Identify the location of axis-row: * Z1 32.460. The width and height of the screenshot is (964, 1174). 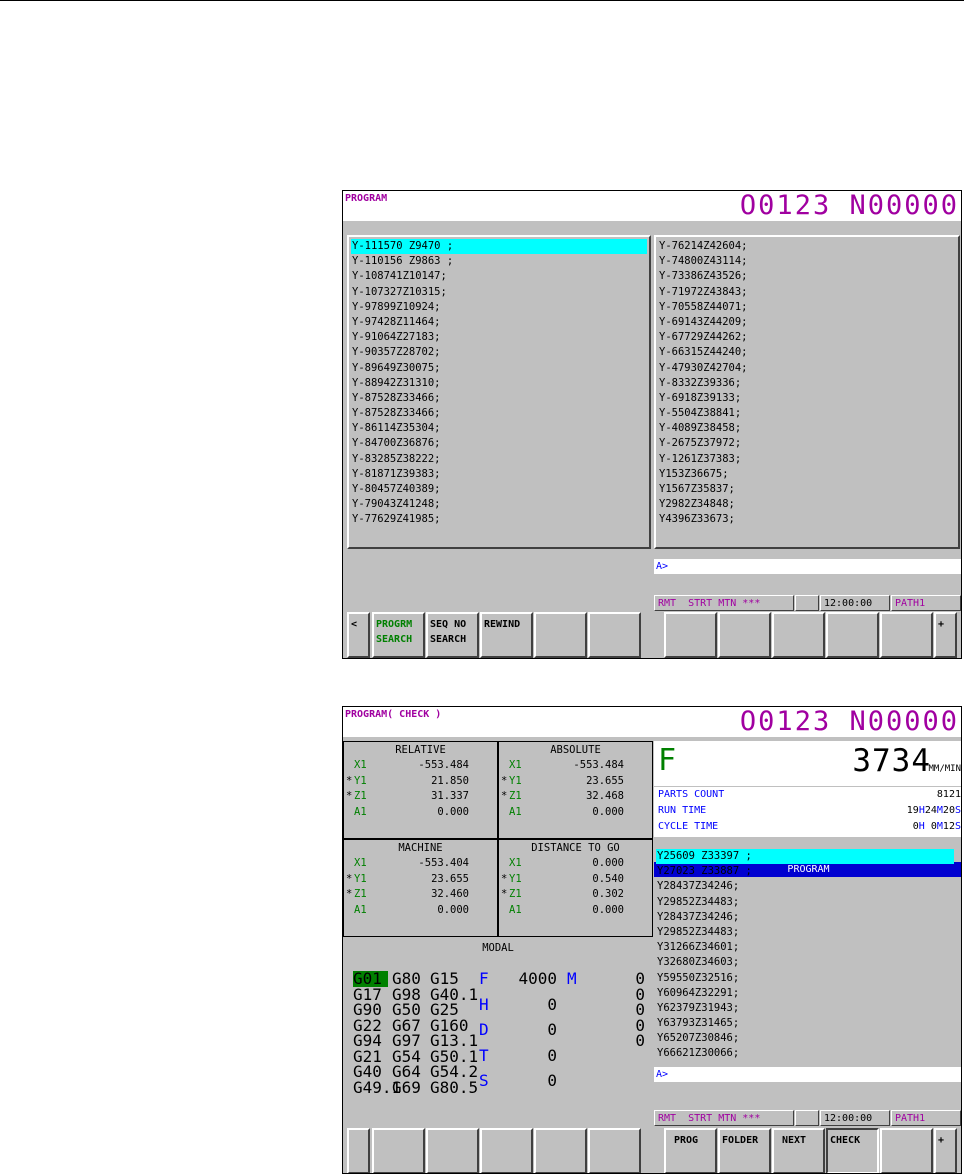
(420, 895).